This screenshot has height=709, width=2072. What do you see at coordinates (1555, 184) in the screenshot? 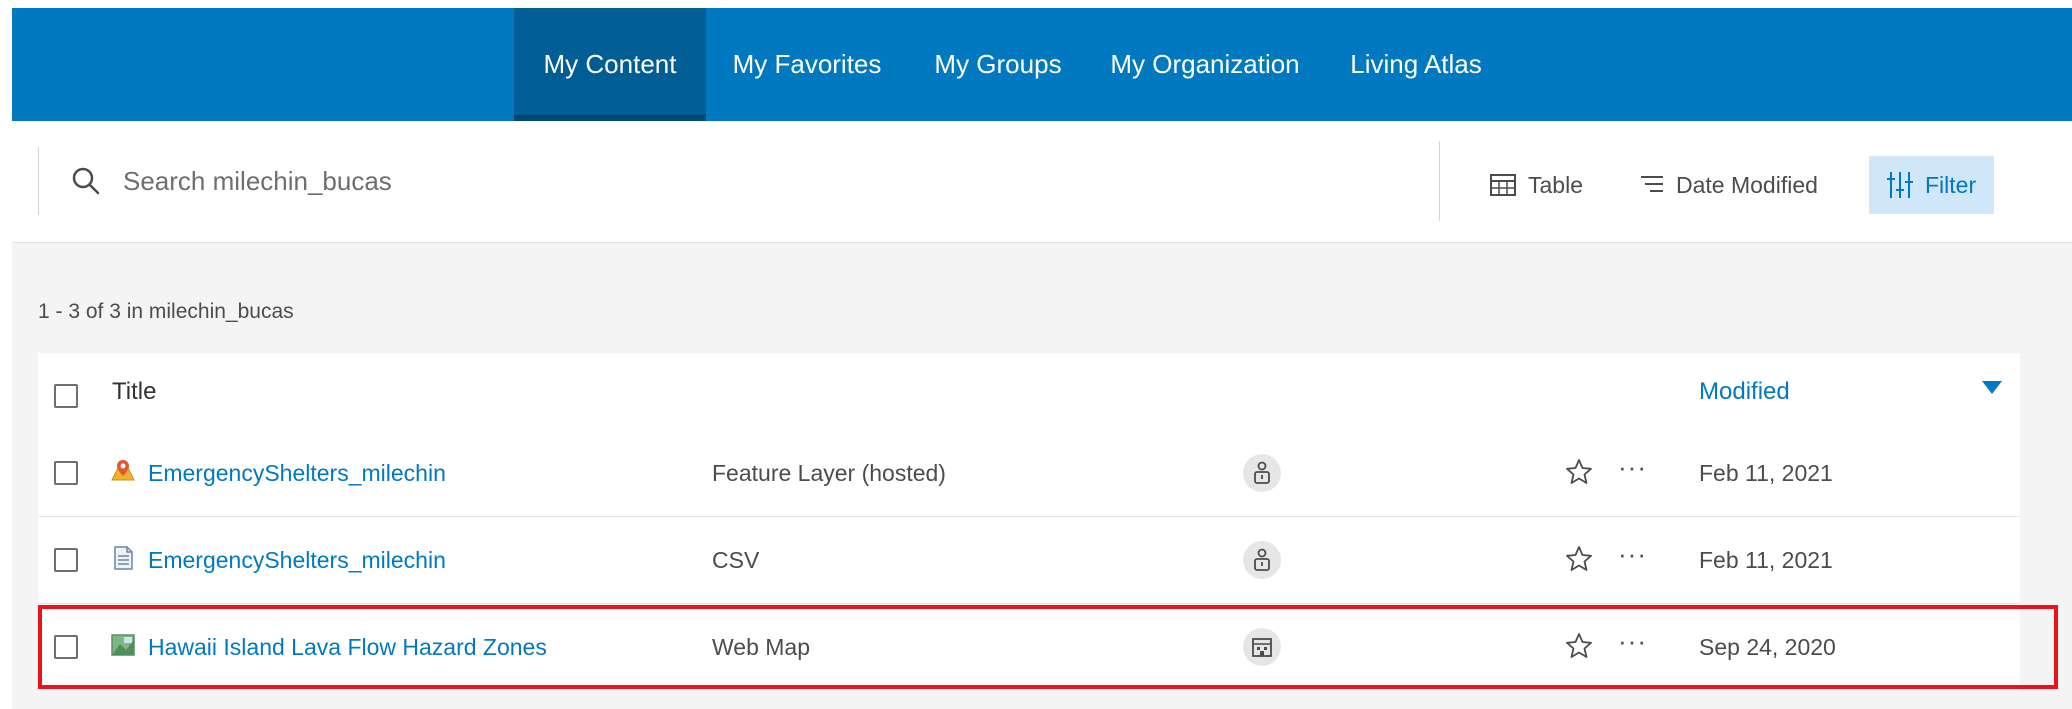
I see `table-view-label: Table` at bounding box center [1555, 184].